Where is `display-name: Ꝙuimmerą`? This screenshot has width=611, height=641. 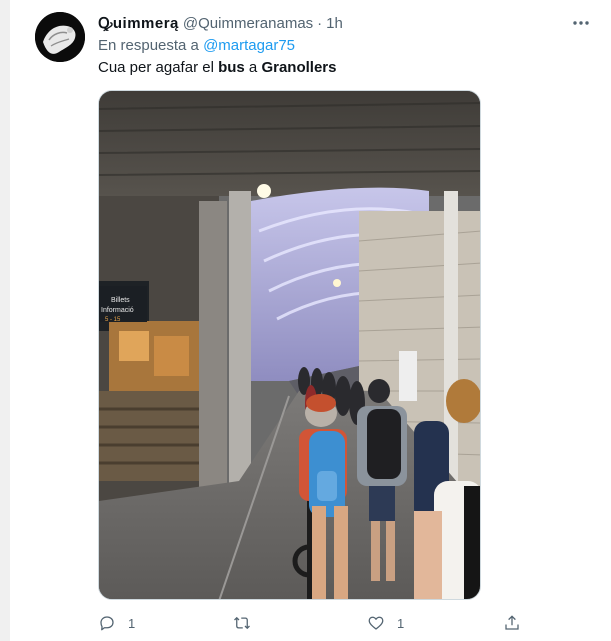
display-name: Ꝙuimmerą is located at coordinates (138, 23).